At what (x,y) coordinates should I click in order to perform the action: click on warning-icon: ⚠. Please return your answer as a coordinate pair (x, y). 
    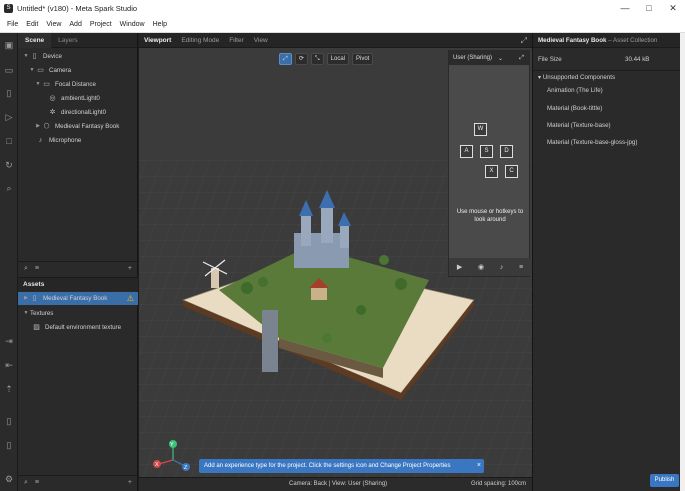
    Looking at the image, I should click on (130, 298).